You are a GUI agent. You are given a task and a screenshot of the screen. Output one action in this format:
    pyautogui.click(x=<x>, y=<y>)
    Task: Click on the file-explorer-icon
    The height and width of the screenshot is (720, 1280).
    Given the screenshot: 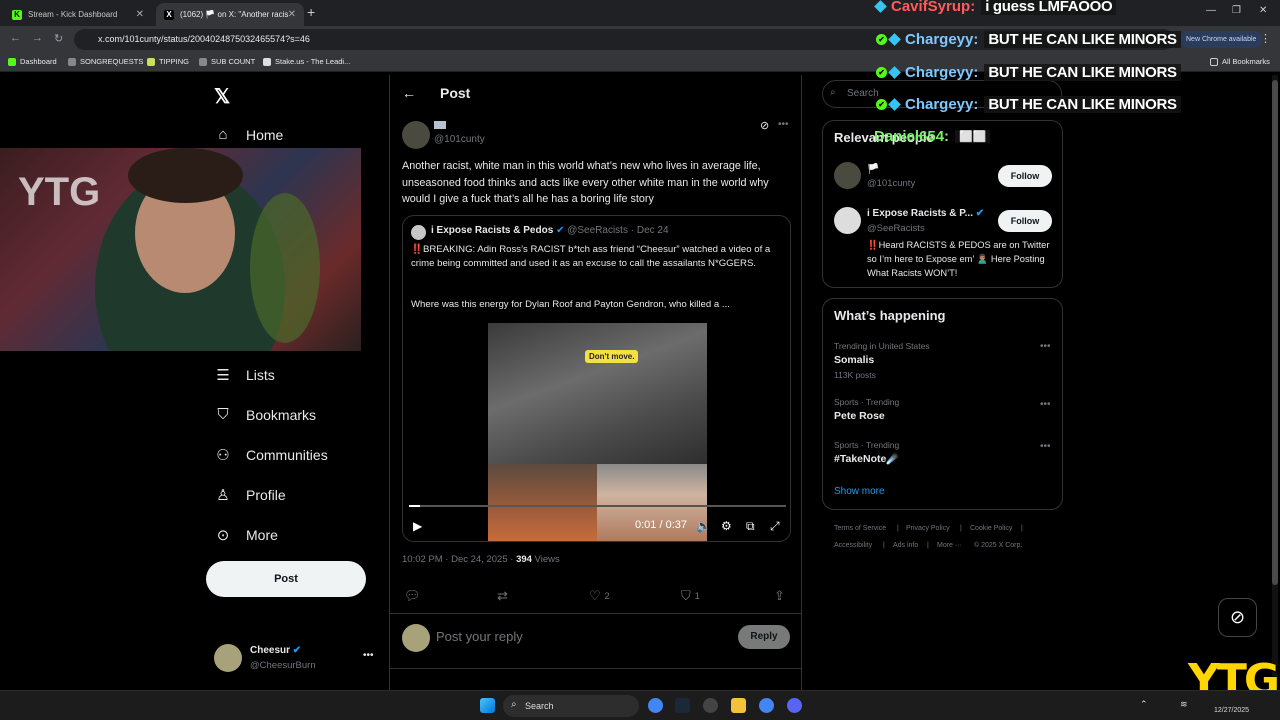 What is the action you would take?
    pyautogui.click(x=738, y=705)
    